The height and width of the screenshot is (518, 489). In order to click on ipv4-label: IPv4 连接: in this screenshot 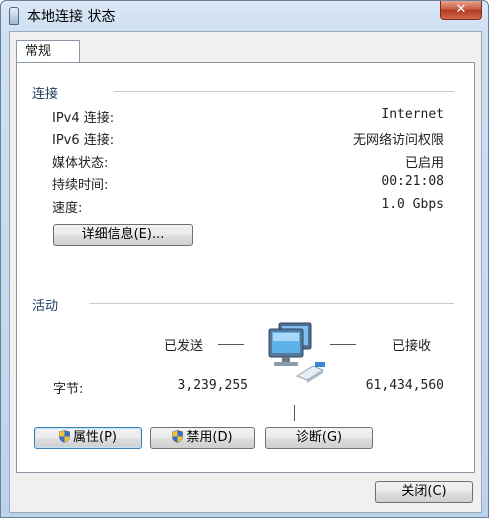, I will do `click(83, 118)`.